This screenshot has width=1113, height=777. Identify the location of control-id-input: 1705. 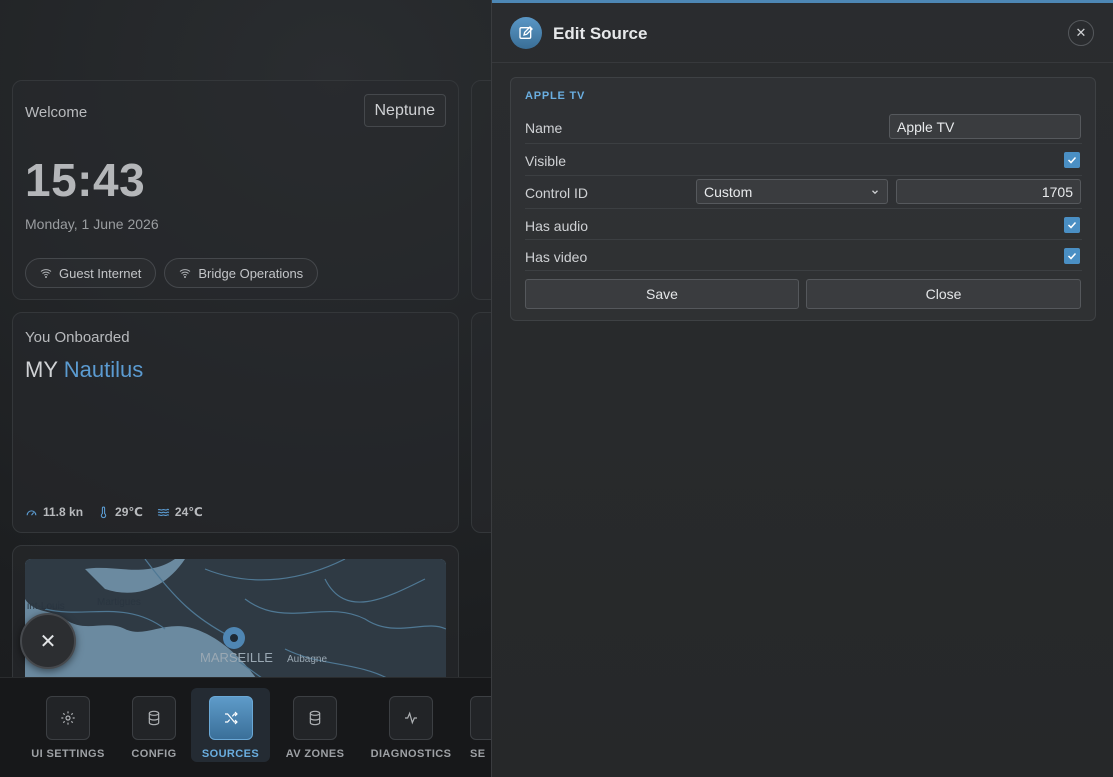
(988, 191).